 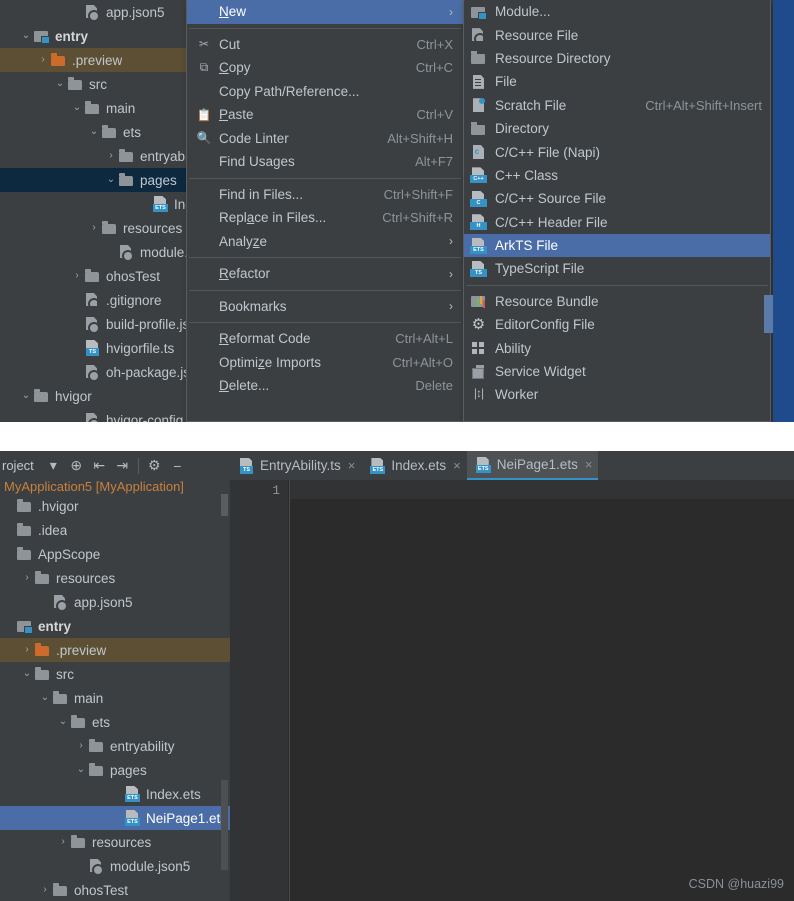 I want to click on menu-item-optimize-imports: Optimize Imports Ctrl+Alt+O, so click(x=325, y=363).